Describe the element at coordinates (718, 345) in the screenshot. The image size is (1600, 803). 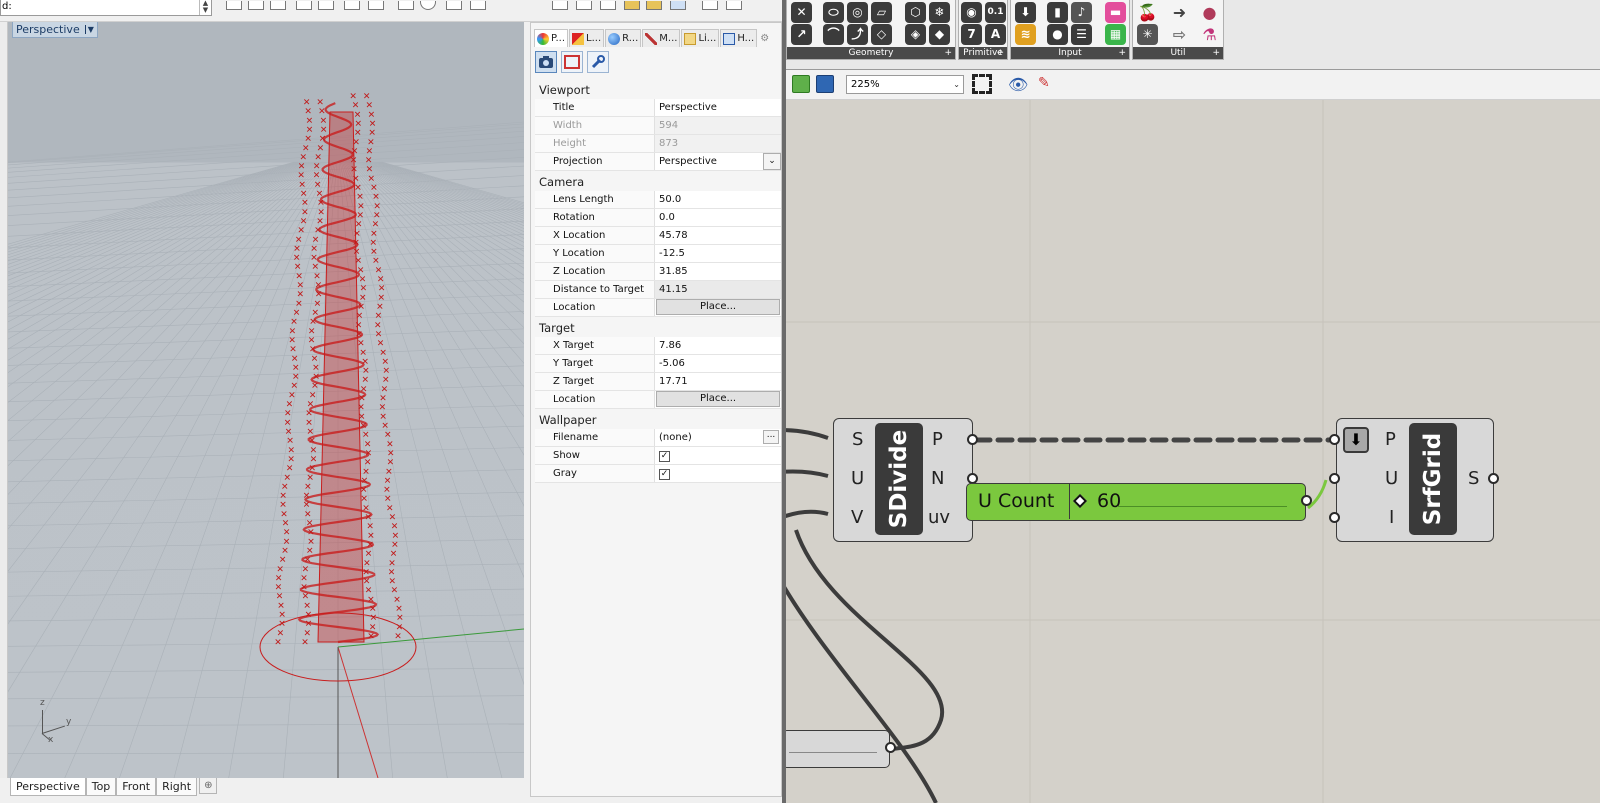
I see `x-target-field: 7.86` at that location.